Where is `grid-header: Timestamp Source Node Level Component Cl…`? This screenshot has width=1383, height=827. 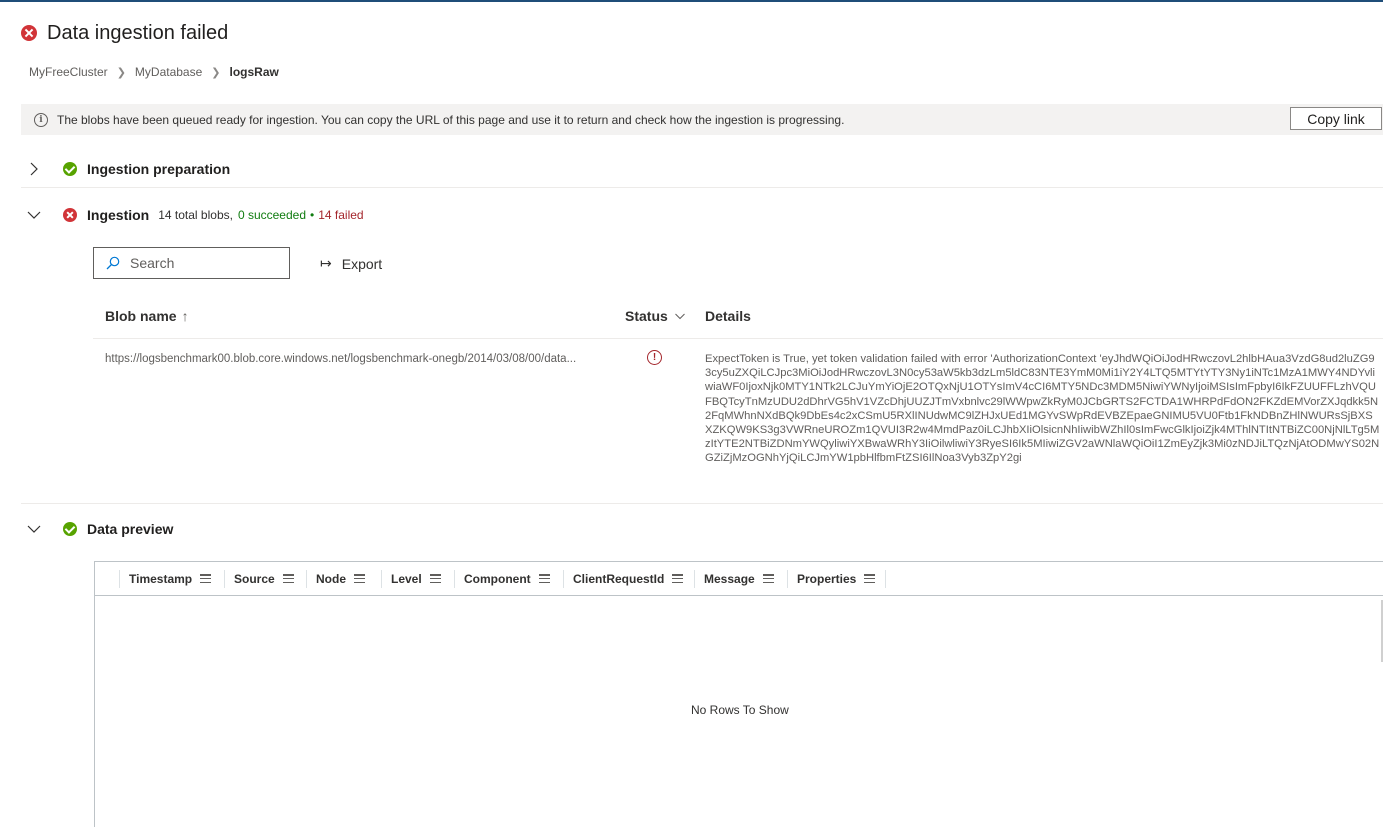
grid-header: Timestamp Source Node Level Component Cl… is located at coordinates (739, 579).